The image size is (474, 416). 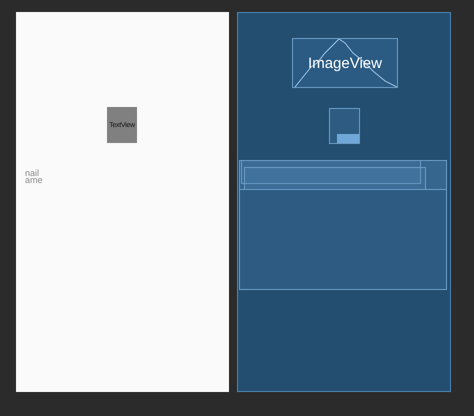 I want to click on image-view-label: ImageView, so click(x=345, y=63).